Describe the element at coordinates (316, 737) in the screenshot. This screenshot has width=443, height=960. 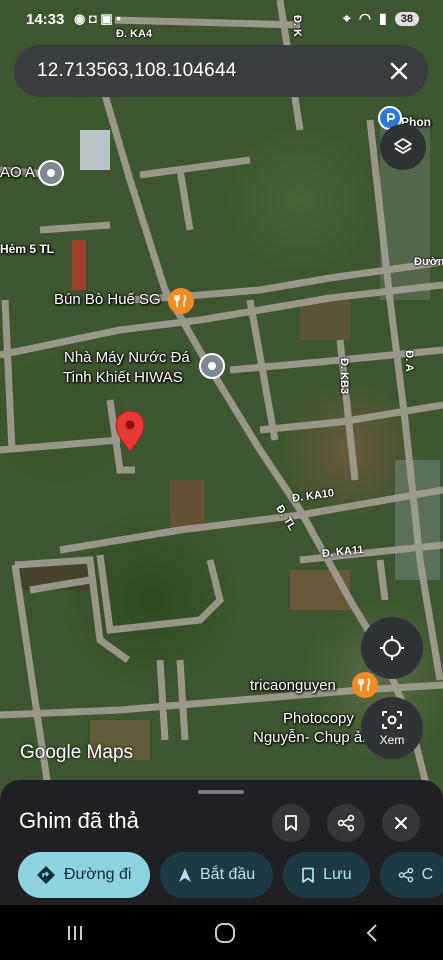
I see `place-label-photocopy-2: Nguyễn- Chụp ảnh` at that location.